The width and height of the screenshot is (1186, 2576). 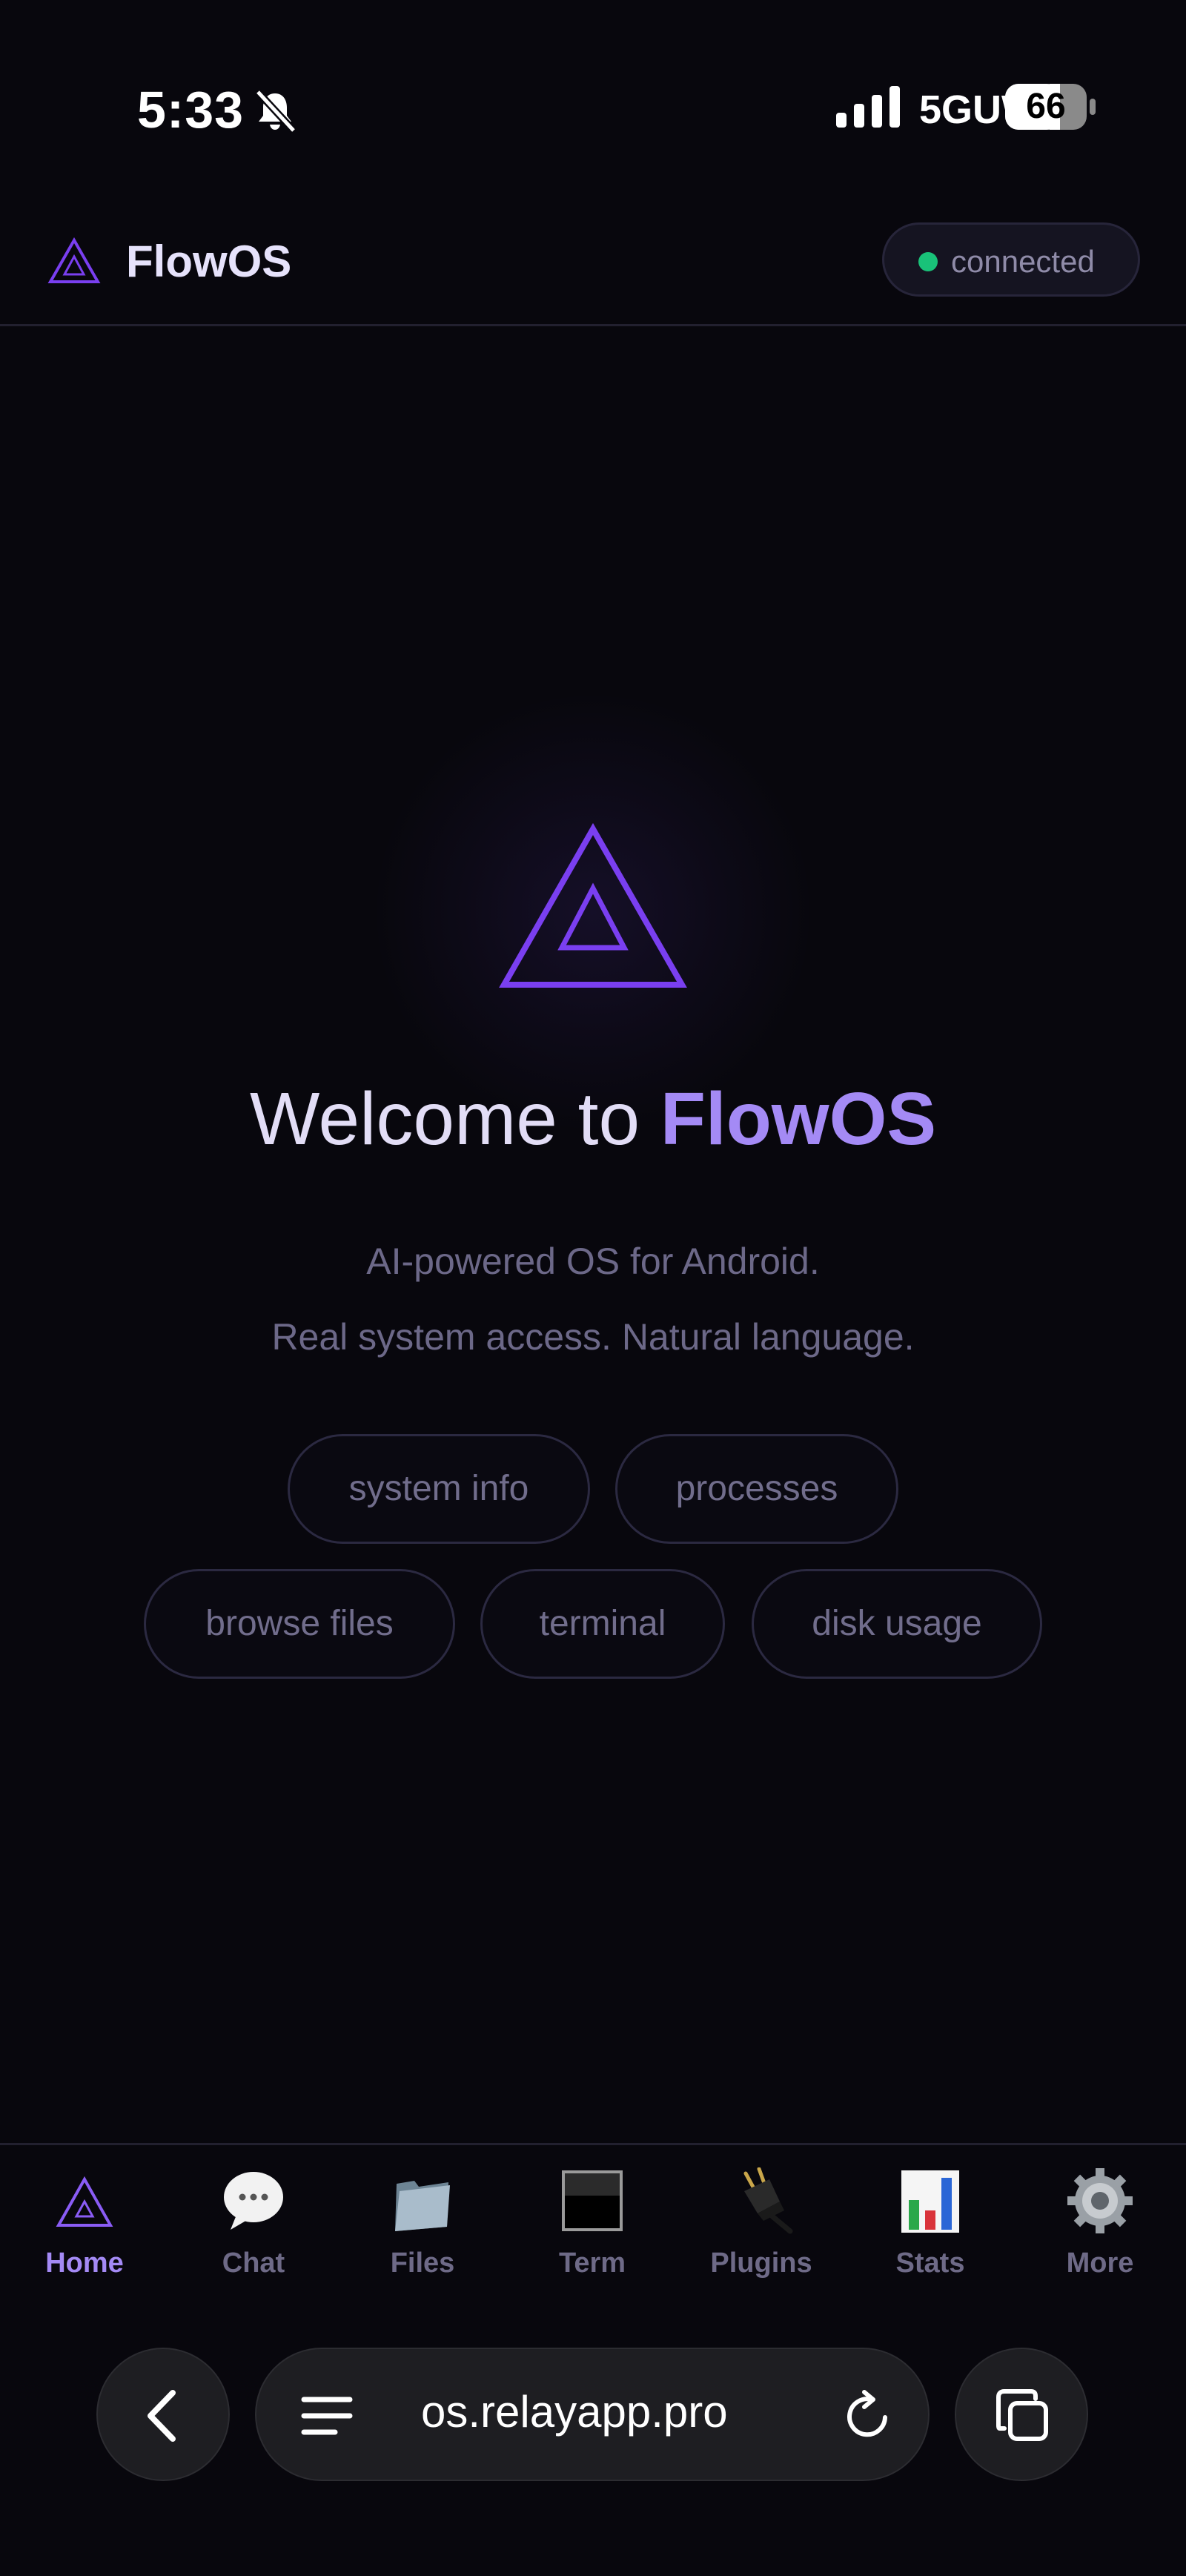 What do you see at coordinates (422, 2234) in the screenshot?
I see `nav-item-files: Files` at bounding box center [422, 2234].